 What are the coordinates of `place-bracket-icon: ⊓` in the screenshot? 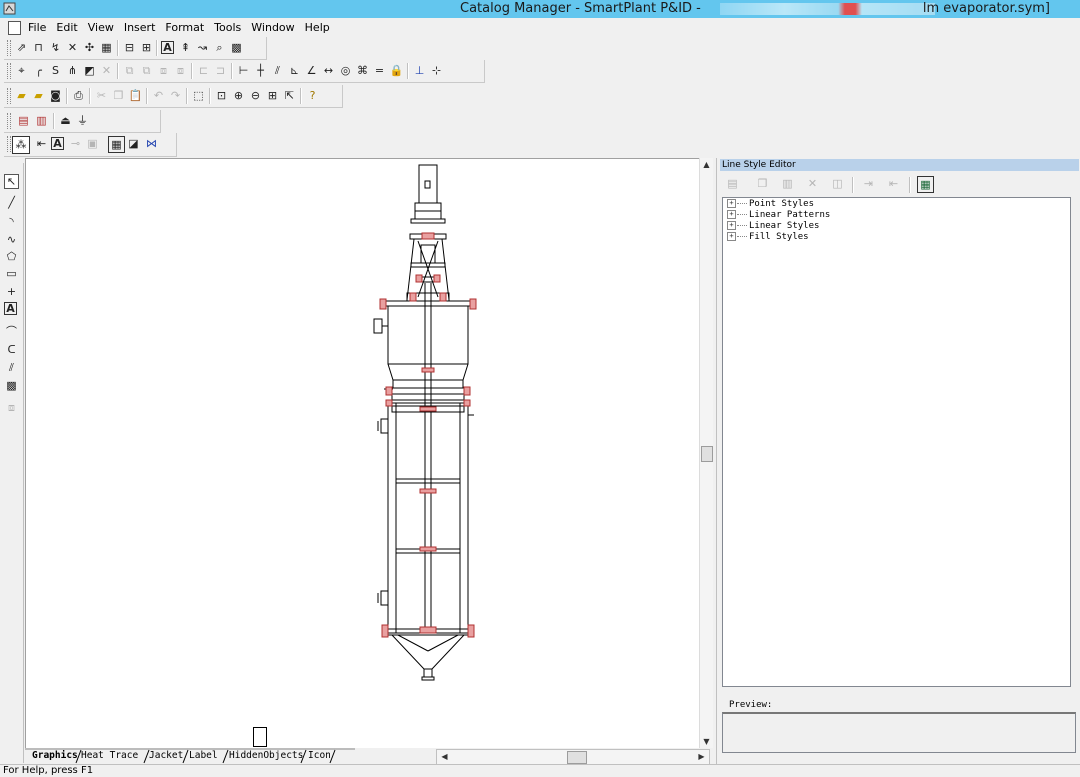 It's located at (38, 47).